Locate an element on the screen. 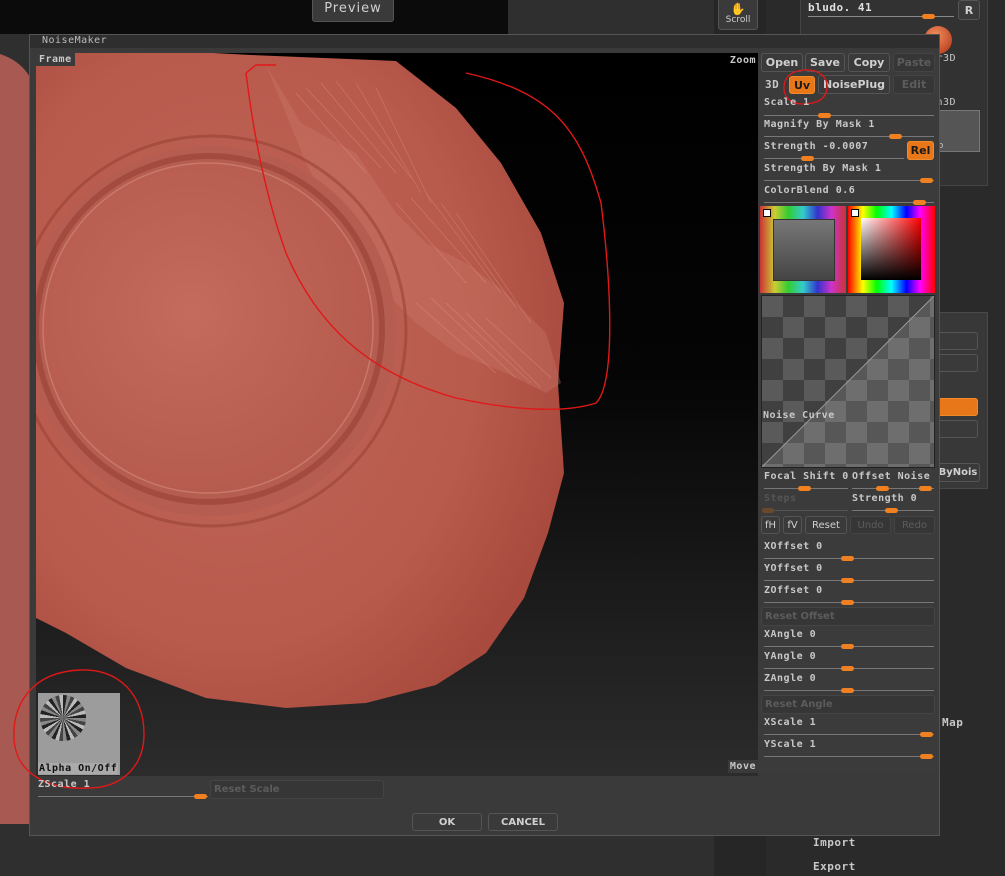 The width and height of the screenshot is (1005, 876). color-picker-secondary is located at coordinates (803, 249).